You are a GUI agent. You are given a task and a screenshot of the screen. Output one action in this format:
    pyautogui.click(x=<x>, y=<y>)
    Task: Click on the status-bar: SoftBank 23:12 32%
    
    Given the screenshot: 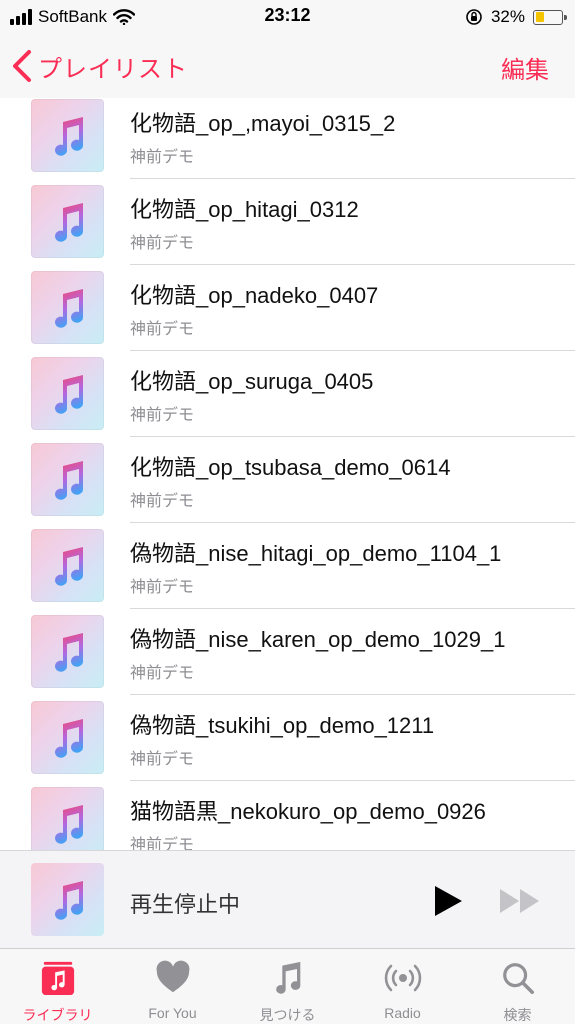 What is the action you would take?
    pyautogui.click(x=287, y=17)
    